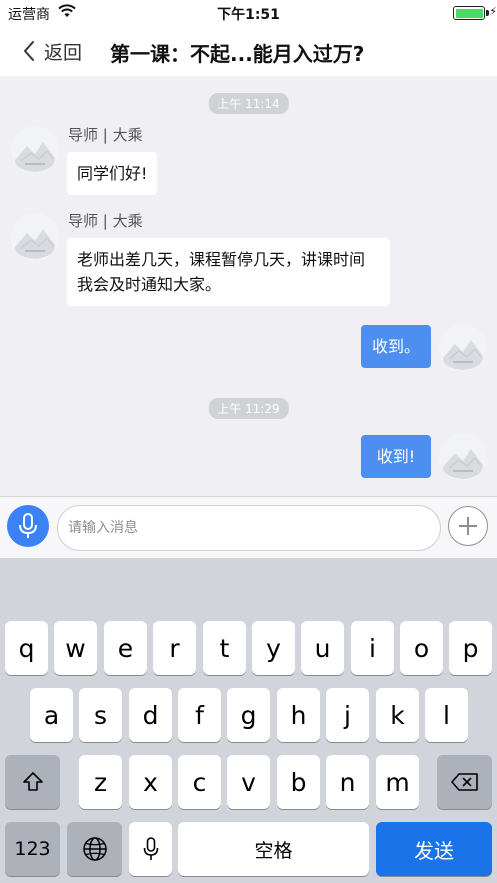 The width and height of the screenshot is (497, 883). I want to click on outgoing-message: 收到。, so click(396, 346).